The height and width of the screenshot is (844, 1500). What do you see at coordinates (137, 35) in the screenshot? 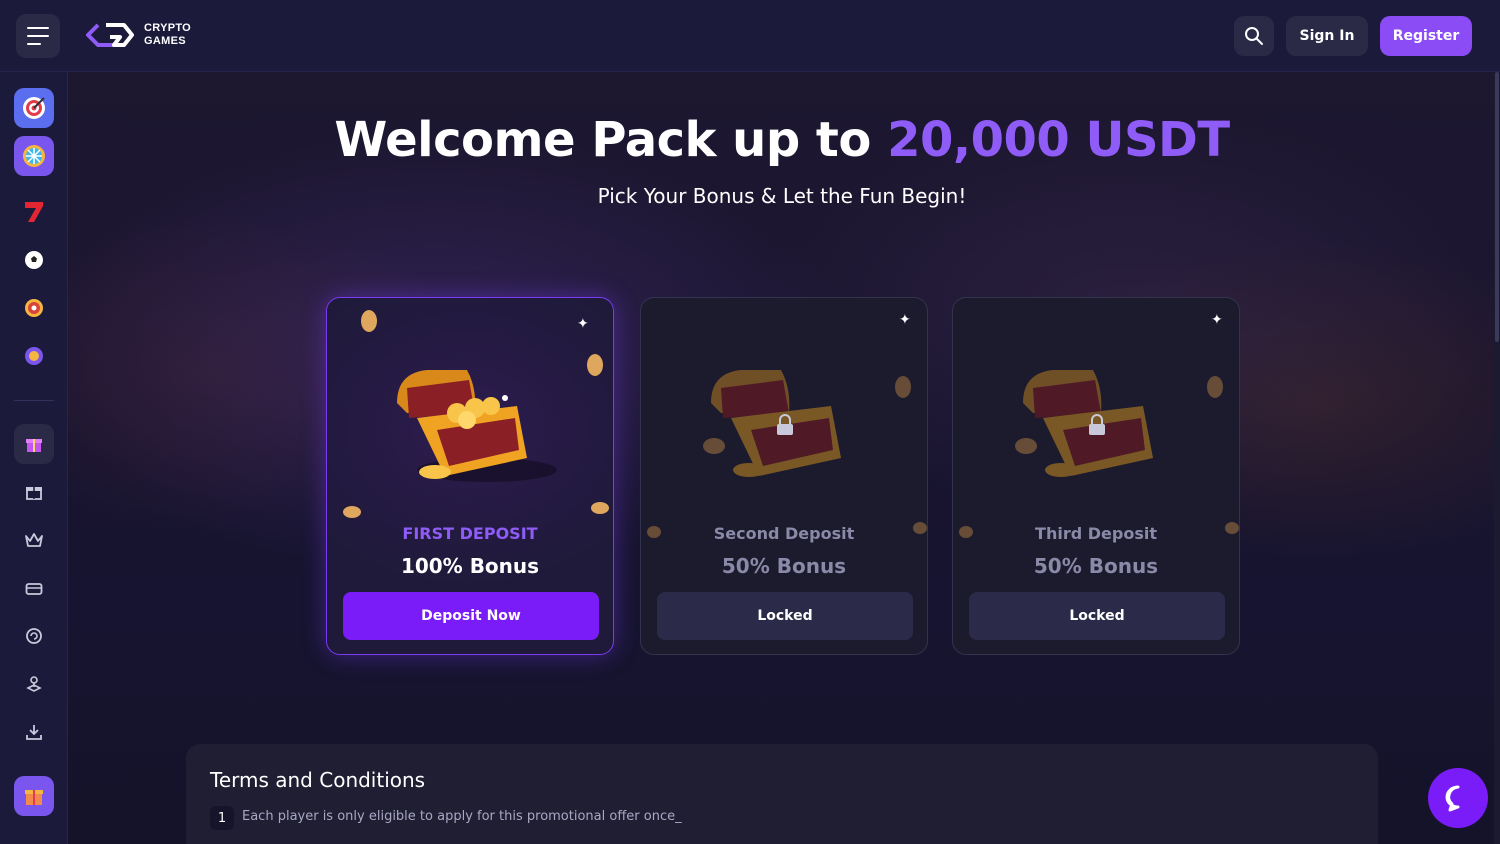
I see `logo: CRYPTO GAMES` at bounding box center [137, 35].